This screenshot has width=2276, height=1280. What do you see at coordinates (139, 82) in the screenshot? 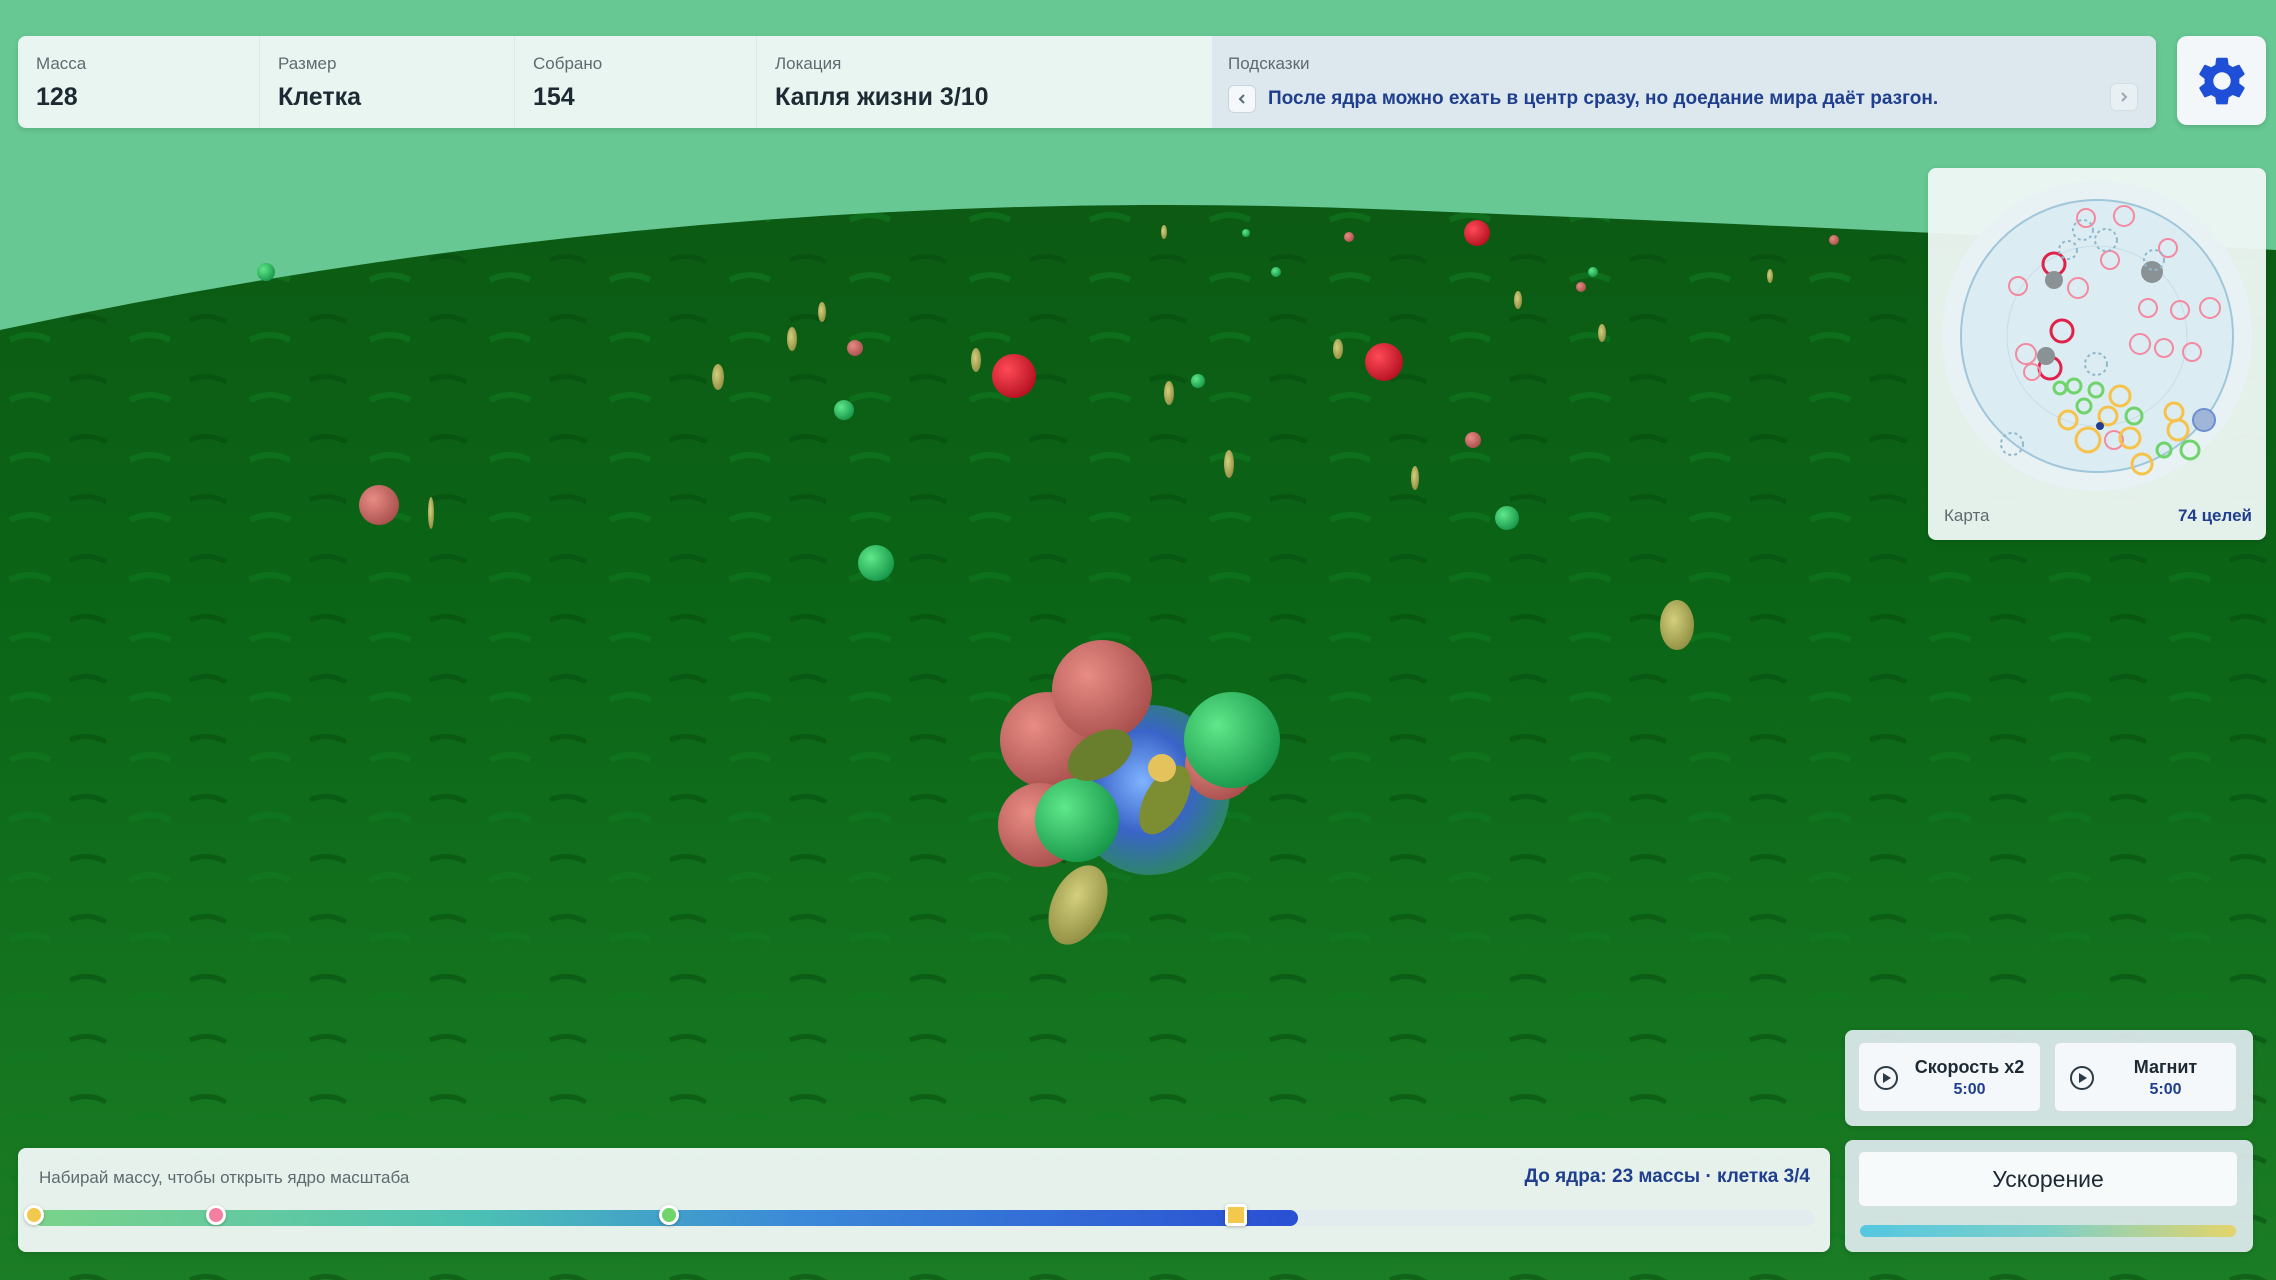
I see `stat-mass: Масса 128` at bounding box center [139, 82].